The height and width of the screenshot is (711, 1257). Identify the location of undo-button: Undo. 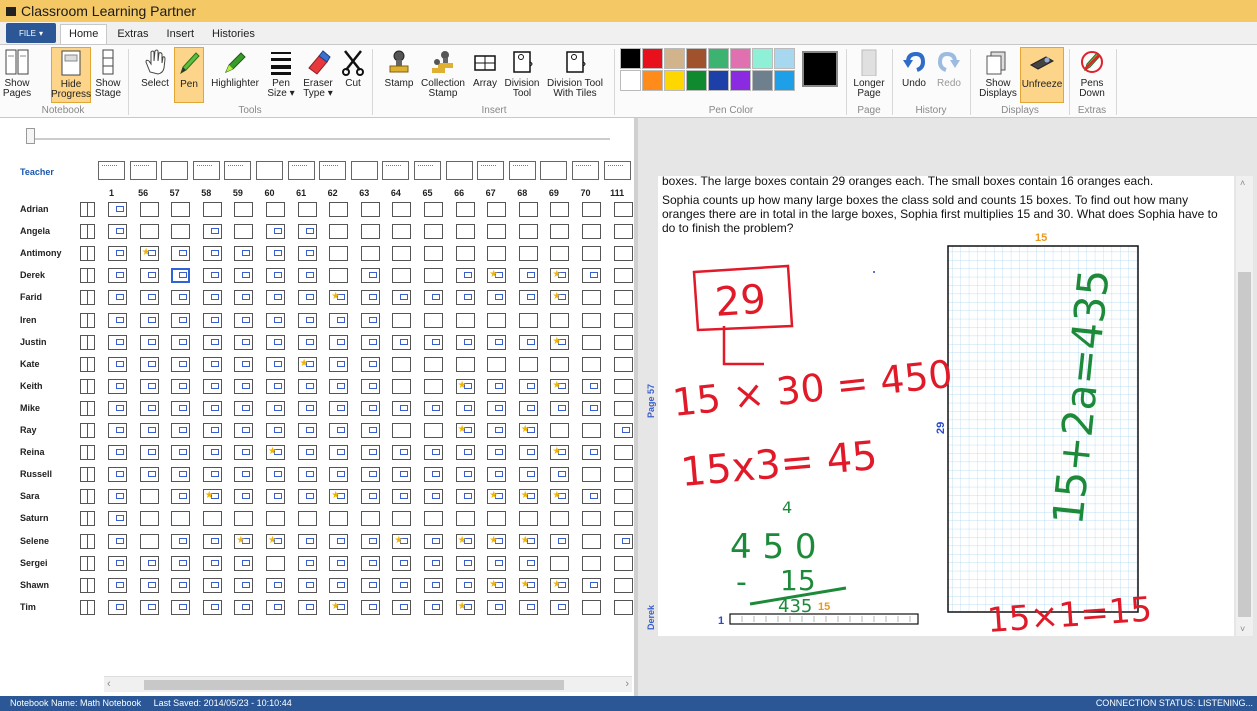
(914, 75).